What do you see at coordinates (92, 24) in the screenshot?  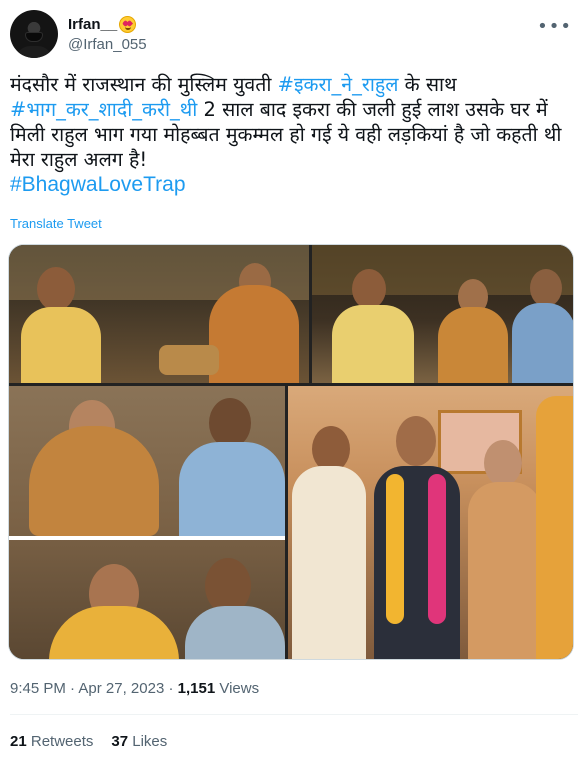 I see `display-name: Irfan__` at bounding box center [92, 24].